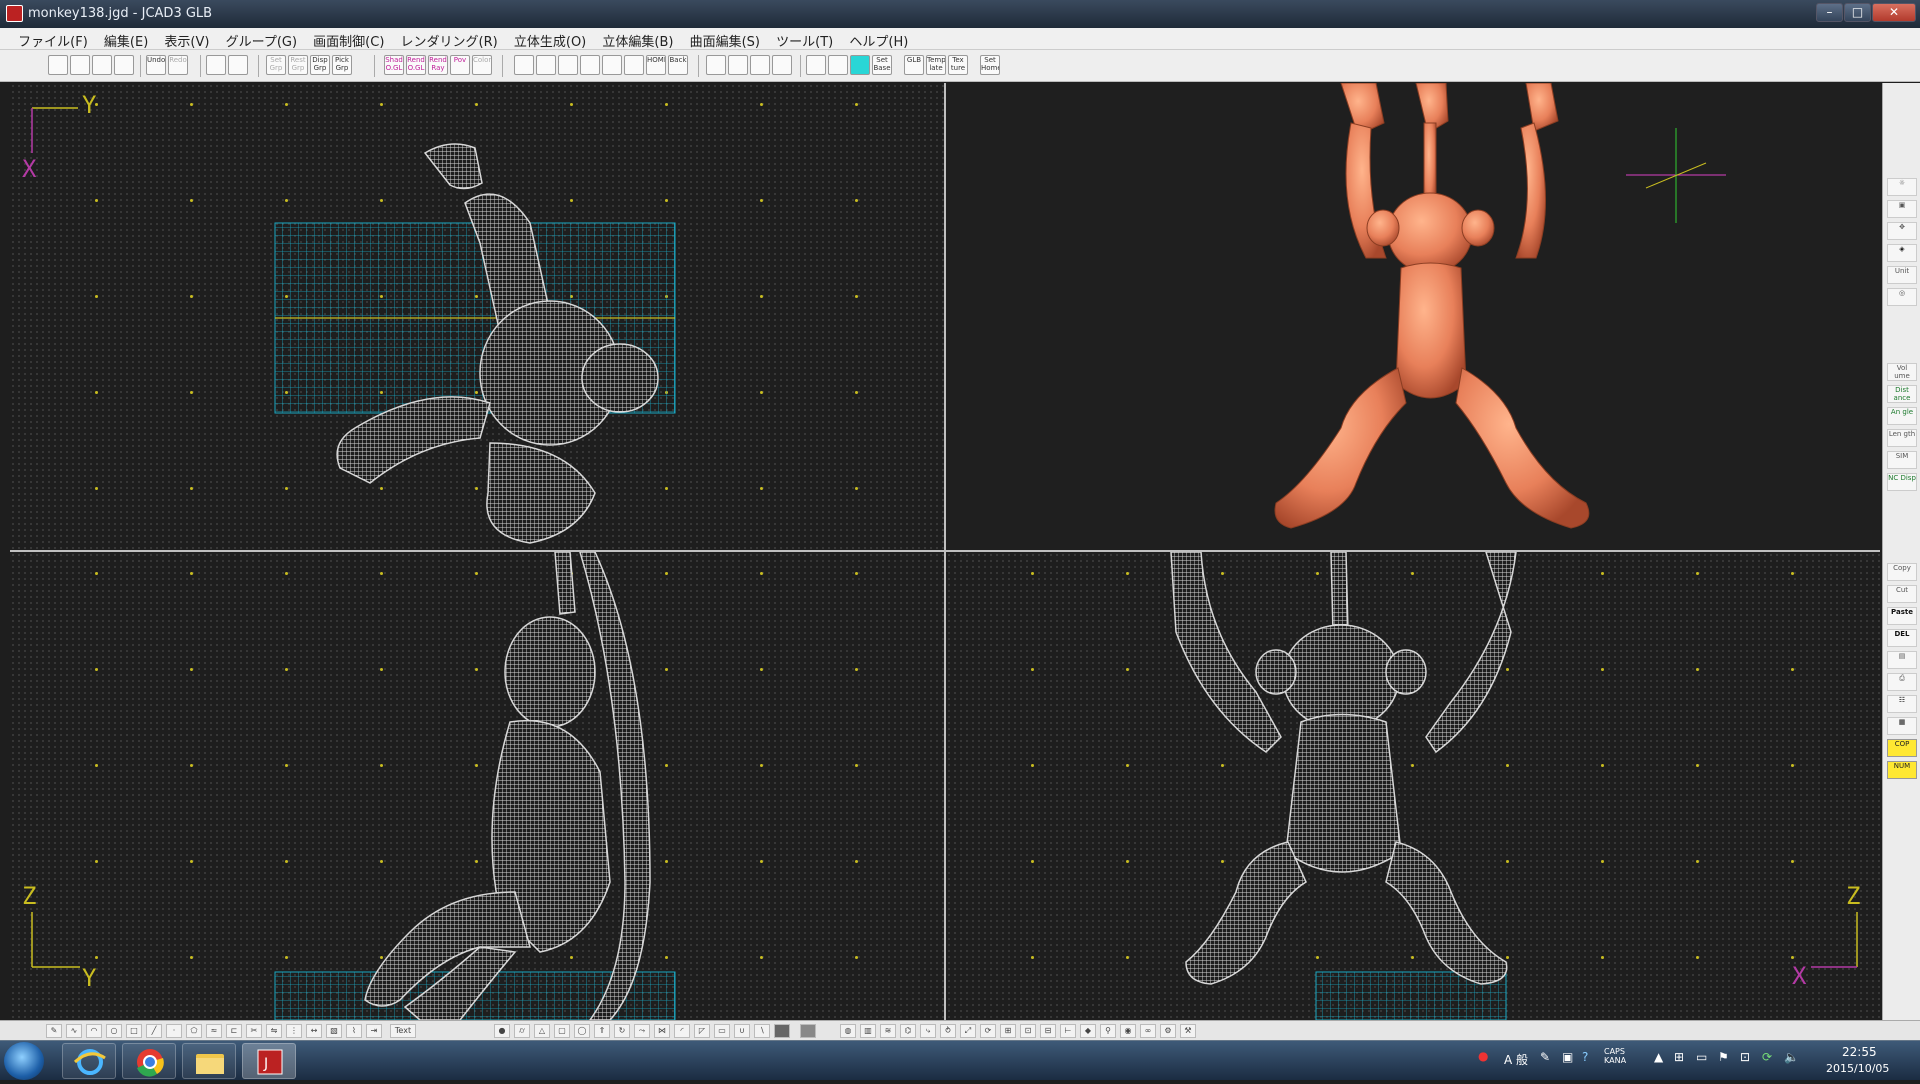 The image size is (1920, 1084). Describe the element at coordinates (1857, 1068) in the screenshot. I see `clock-date: 2015/10/05` at that location.